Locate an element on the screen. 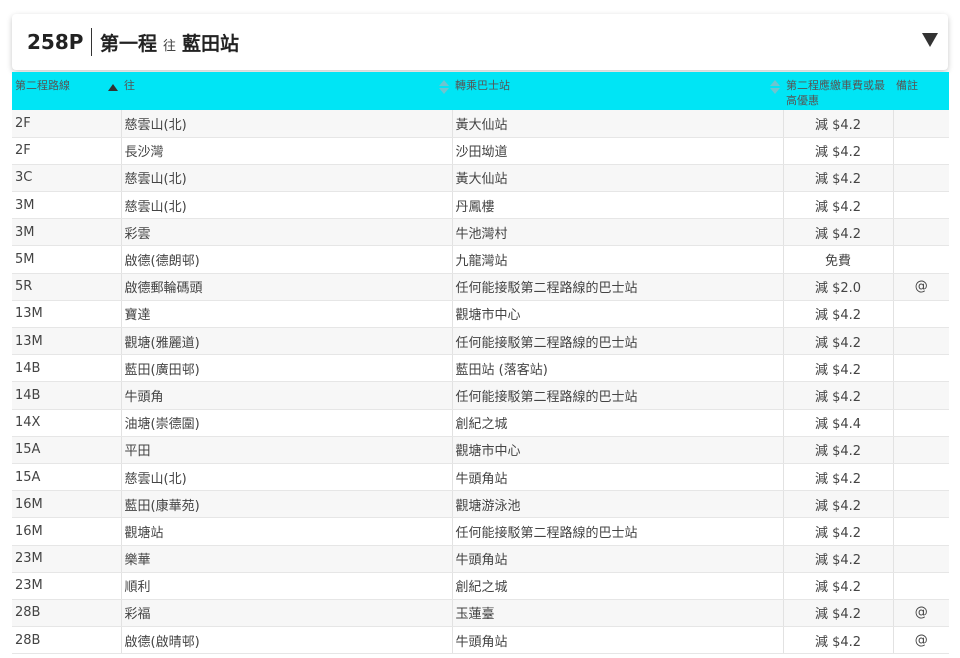 This screenshot has width=960, height=658. table-row: 15A 慈雲山(北) 牛頭角站減 $4.2 is located at coordinates (480, 477).